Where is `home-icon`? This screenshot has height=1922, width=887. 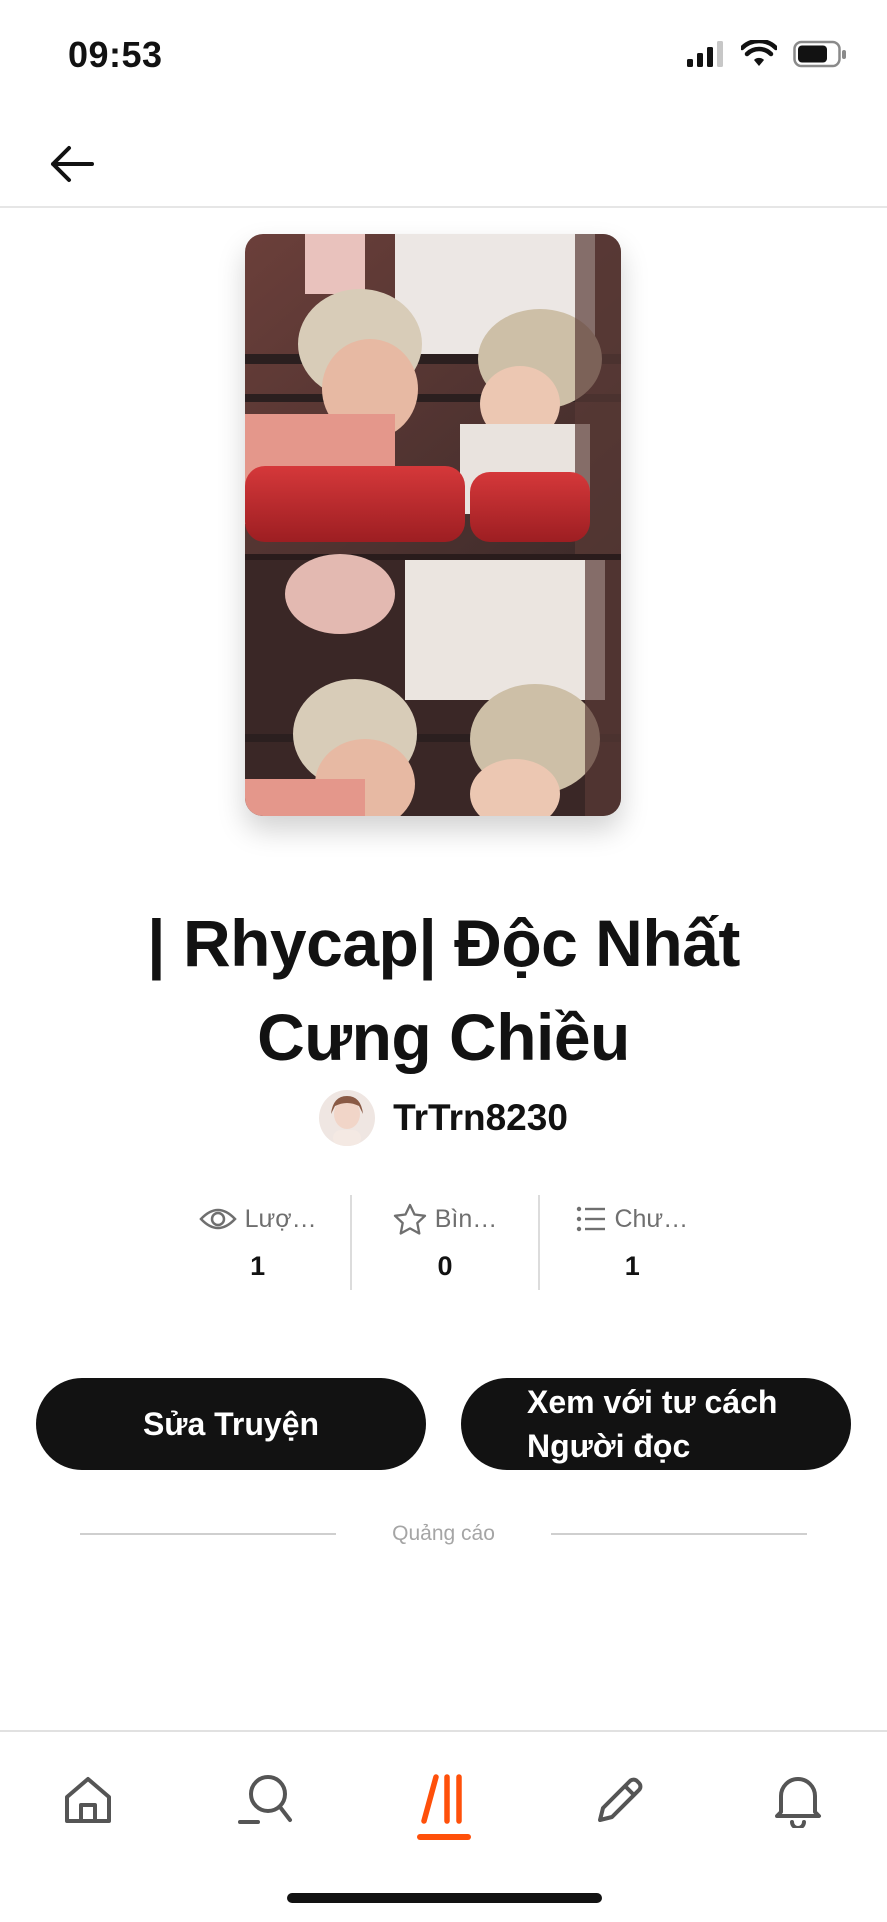
home-icon is located at coordinates (88, 1800).